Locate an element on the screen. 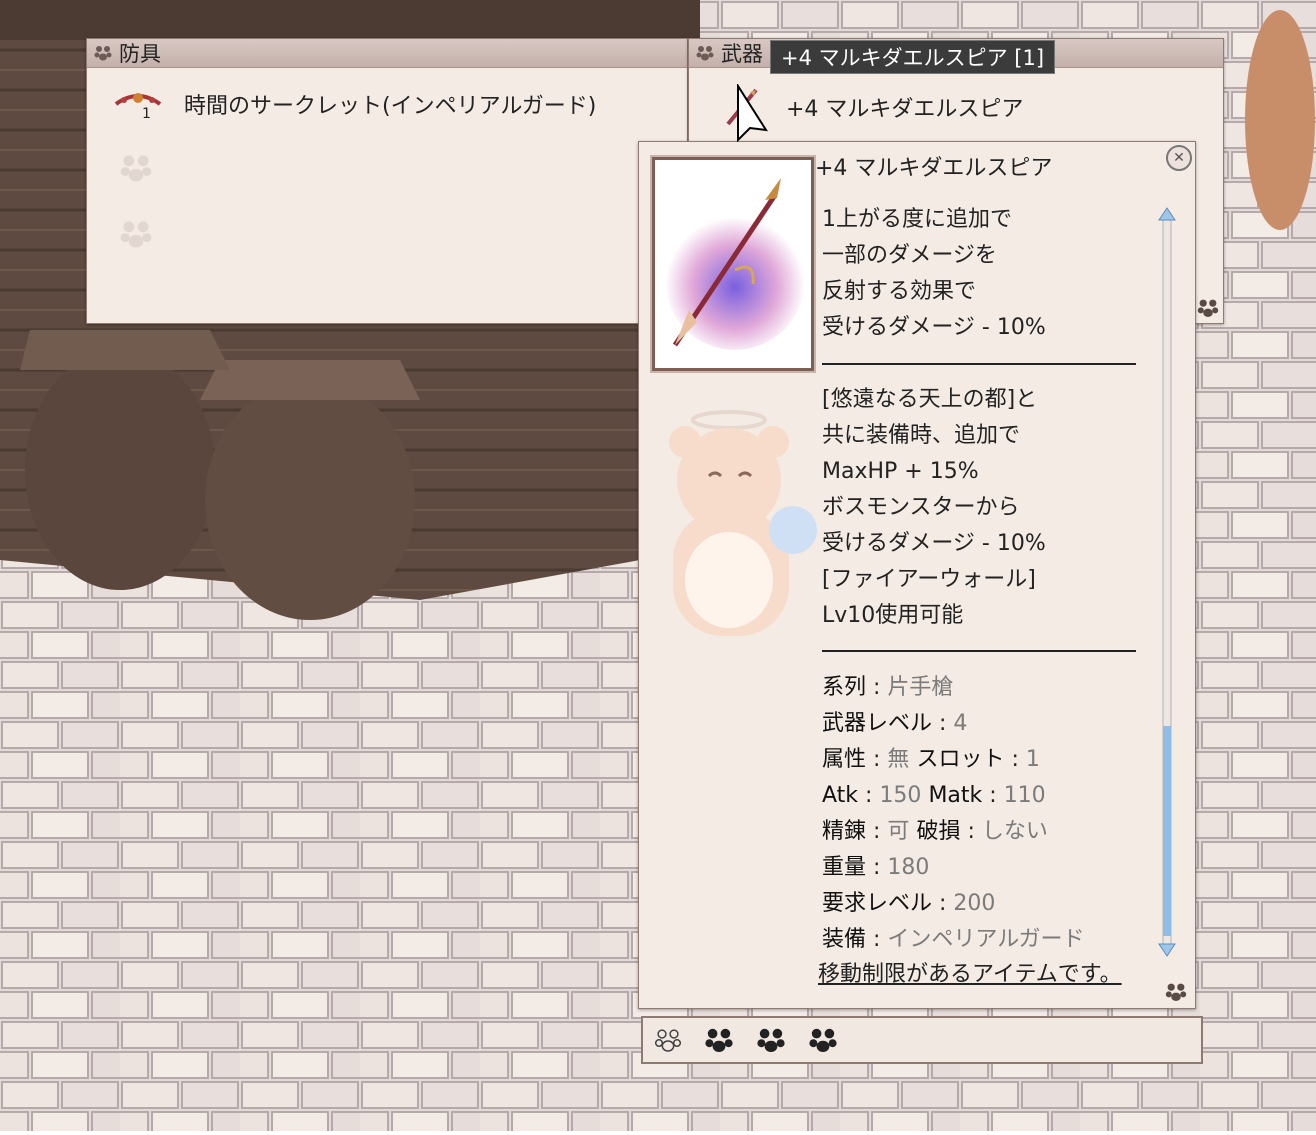  armor-slot-item-name: 時間のサークレット(インペリアルガード) is located at coordinates (390, 106).